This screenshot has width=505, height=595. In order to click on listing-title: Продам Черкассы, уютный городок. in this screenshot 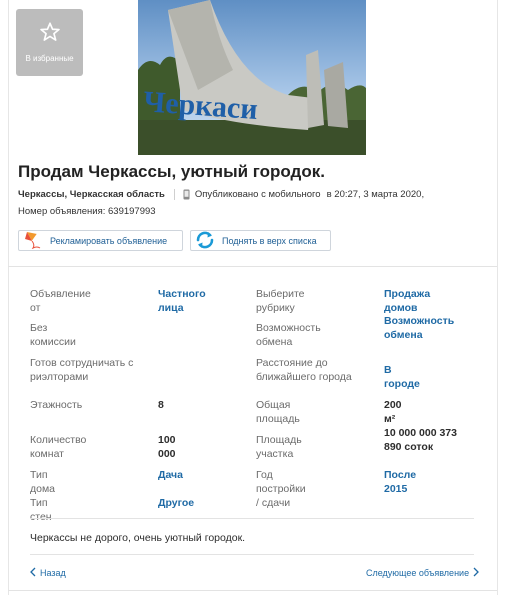, I will do `click(171, 171)`.